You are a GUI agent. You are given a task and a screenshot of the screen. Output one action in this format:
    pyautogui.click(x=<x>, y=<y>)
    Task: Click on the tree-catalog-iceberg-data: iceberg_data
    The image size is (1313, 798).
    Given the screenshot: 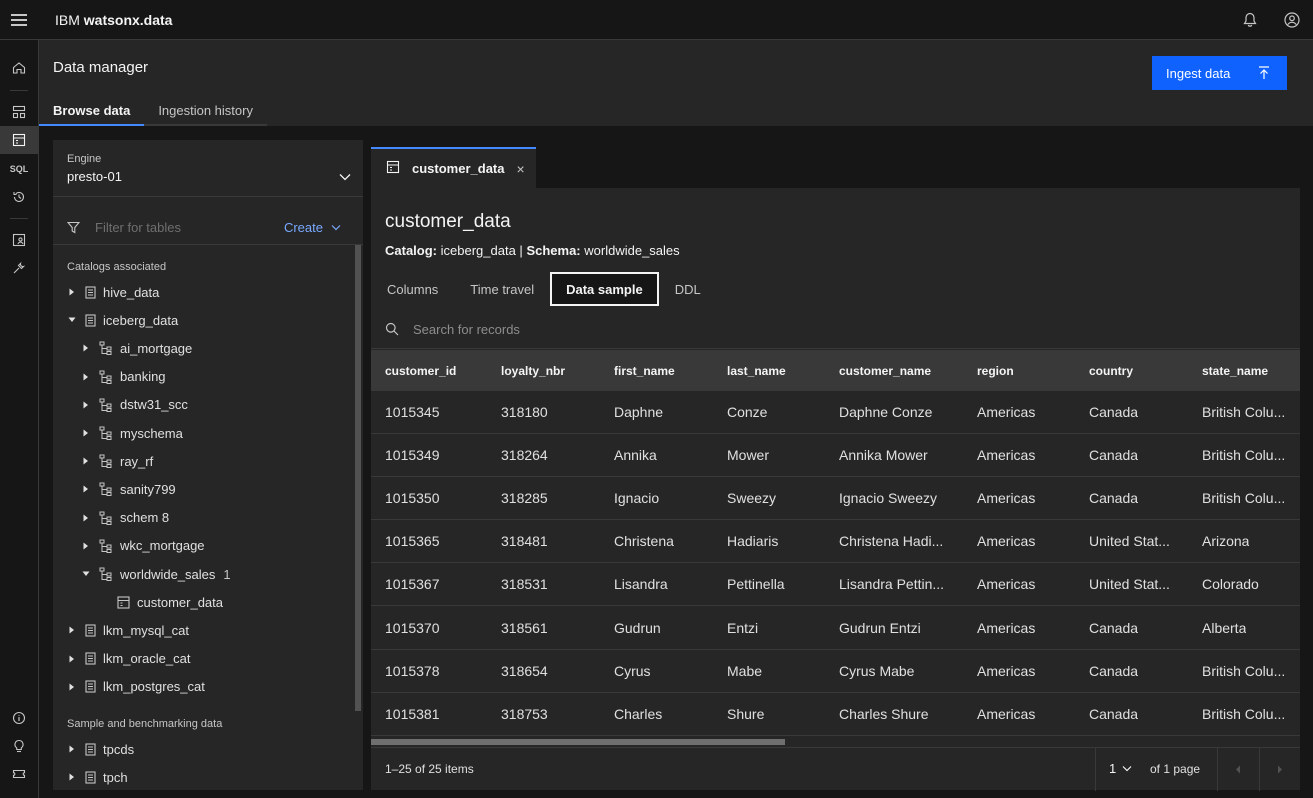 What is the action you would take?
    pyautogui.click(x=122, y=320)
    